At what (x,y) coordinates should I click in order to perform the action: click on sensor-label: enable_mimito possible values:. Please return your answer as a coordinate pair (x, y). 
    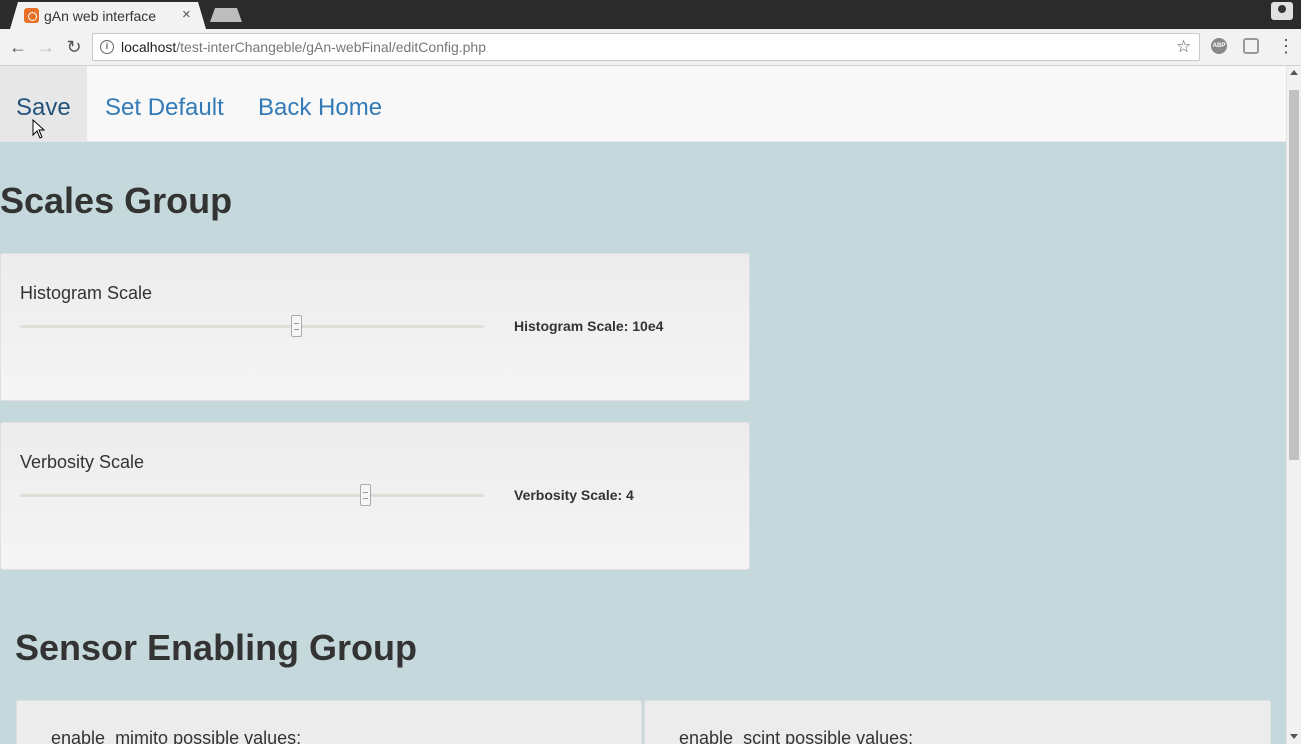
    Looking at the image, I should click on (176, 736).